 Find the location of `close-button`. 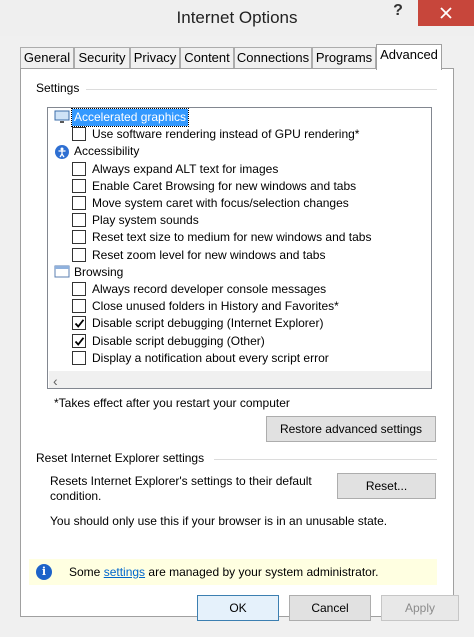

close-button is located at coordinates (446, 13).